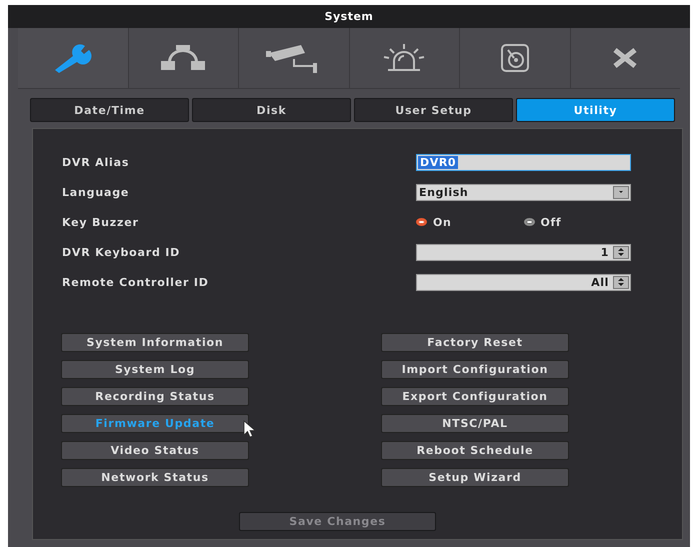 This screenshot has width=698, height=547. I want to click on close-icon, so click(625, 58).